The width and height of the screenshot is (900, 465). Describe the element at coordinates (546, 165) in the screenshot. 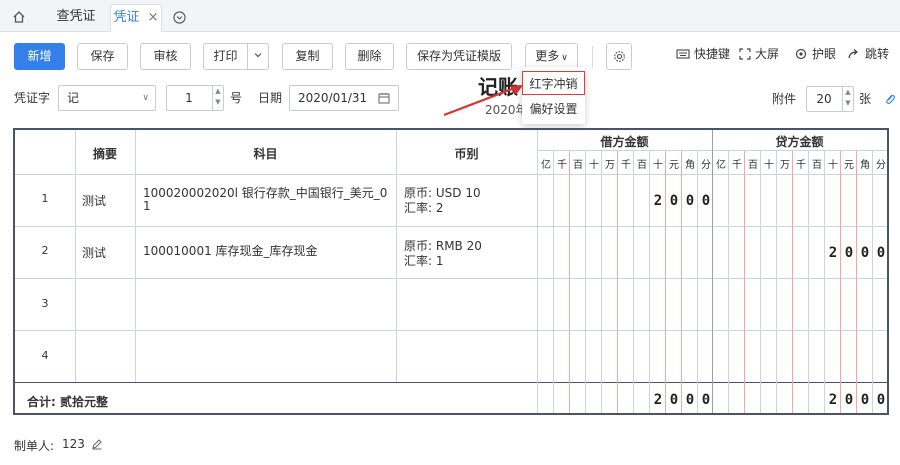

I see `amount-unit-label: 亿` at that location.